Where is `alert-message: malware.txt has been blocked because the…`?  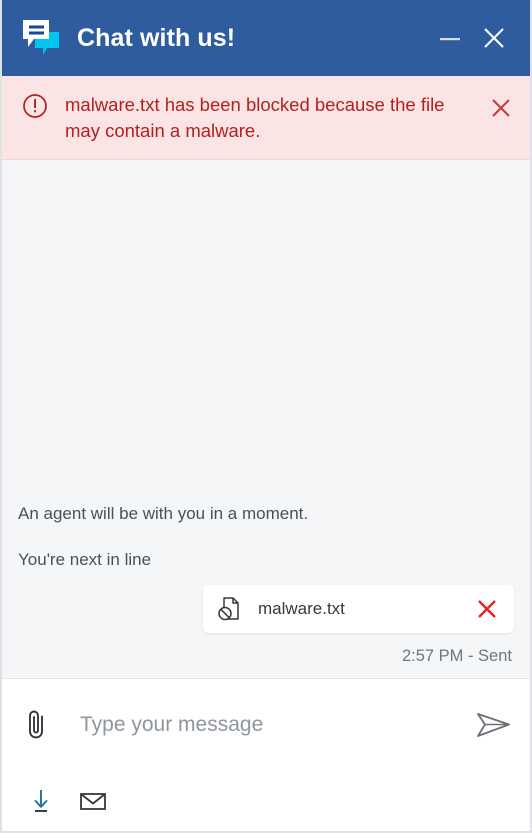
alert-message: malware.txt has been blocked because the… is located at coordinates (255, 118).